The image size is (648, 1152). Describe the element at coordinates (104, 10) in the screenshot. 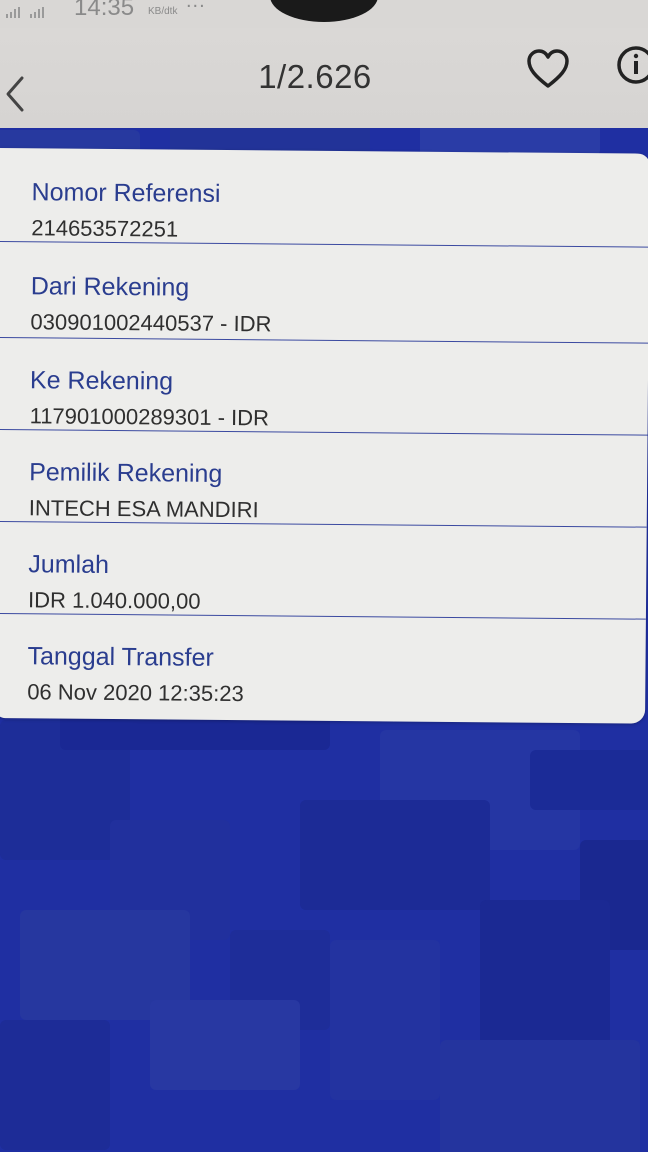

I see `status-time: 14:35` at that location.